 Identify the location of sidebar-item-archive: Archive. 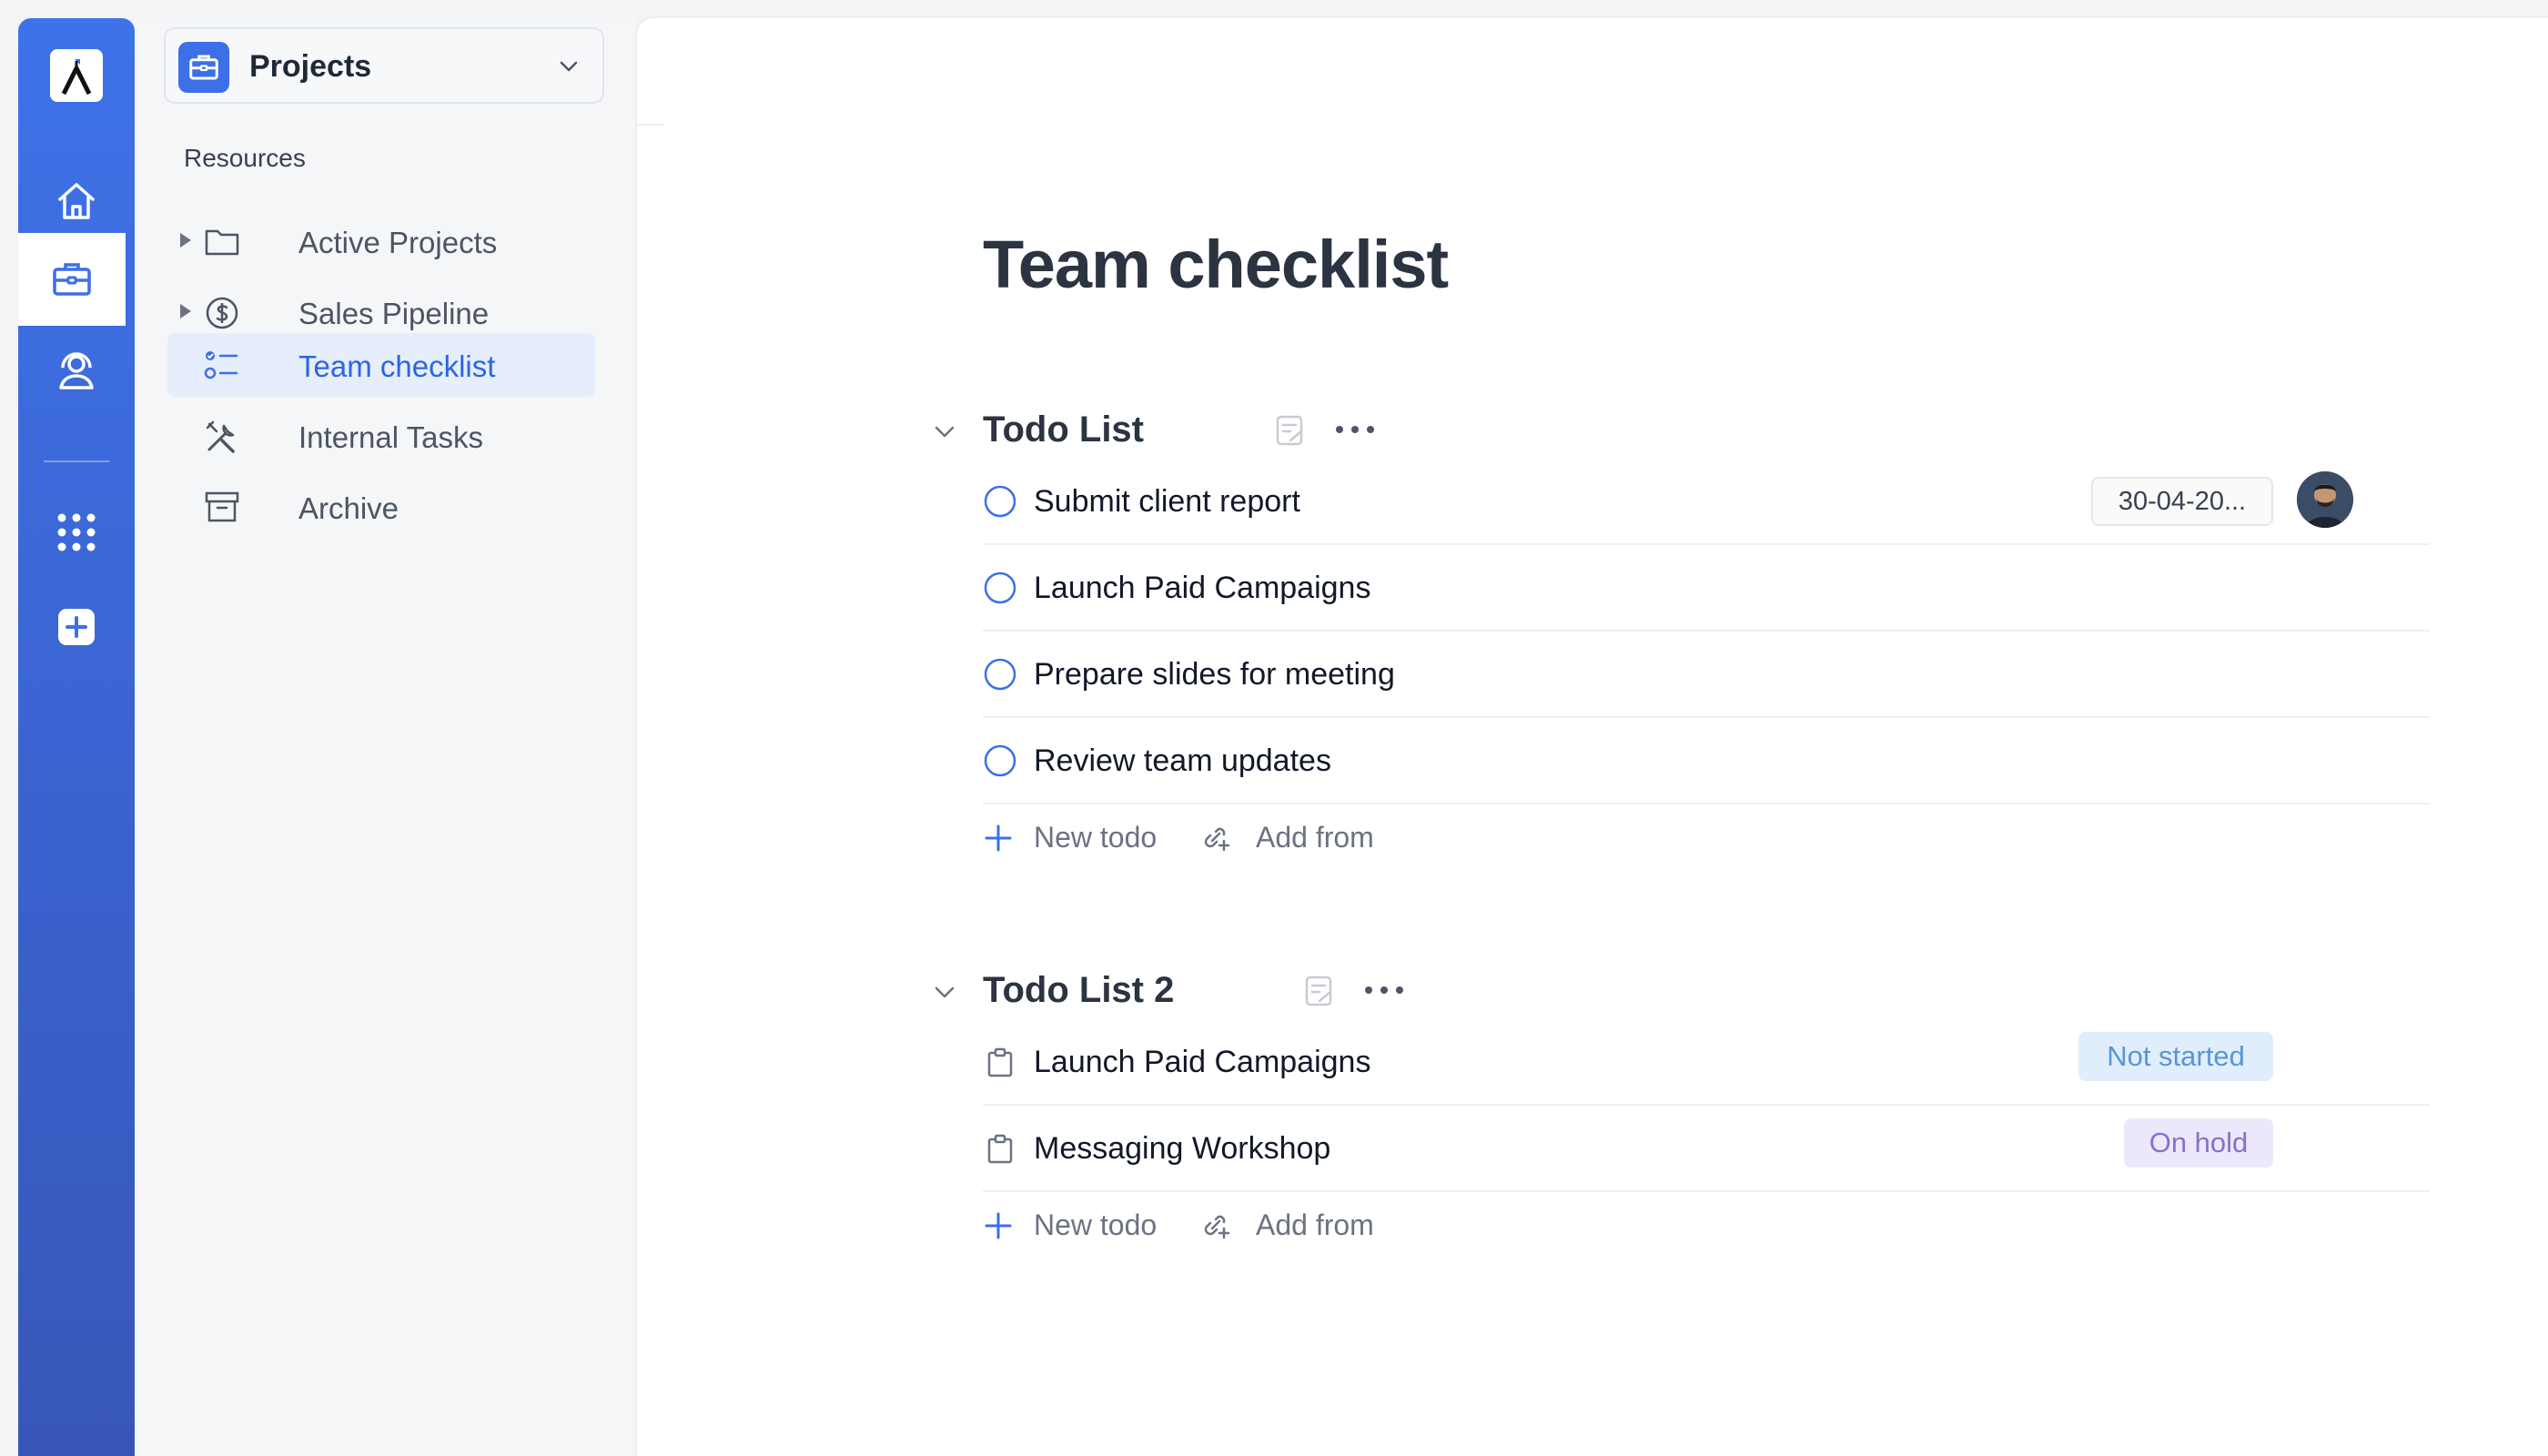
(381, 507).